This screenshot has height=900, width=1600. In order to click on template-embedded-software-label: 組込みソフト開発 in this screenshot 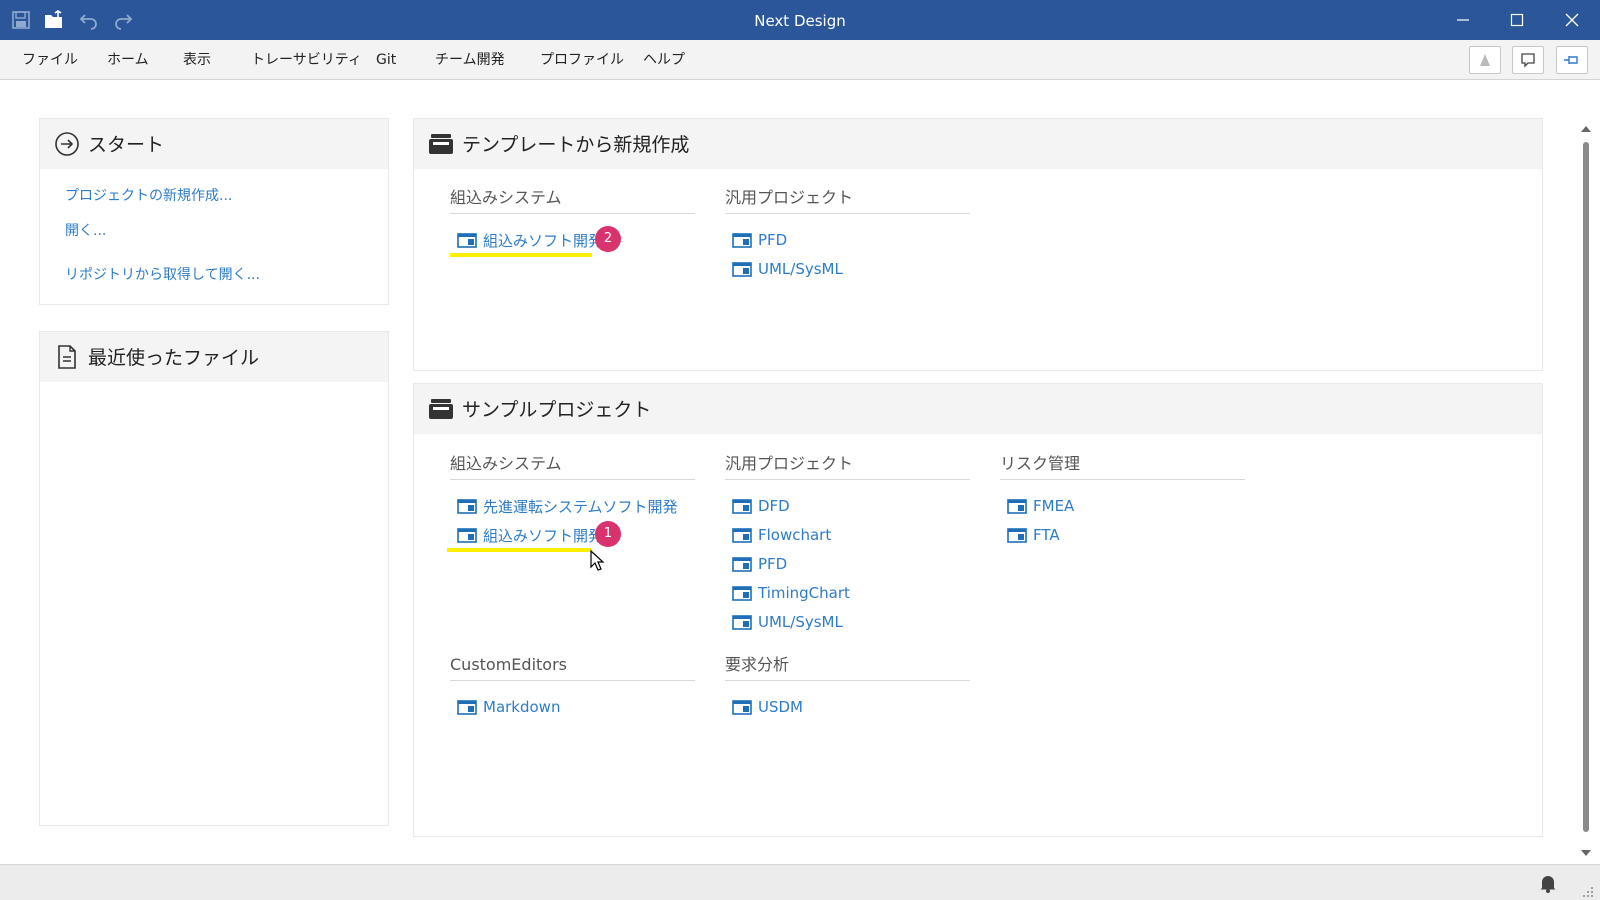, I will do `click(543, 240)`.